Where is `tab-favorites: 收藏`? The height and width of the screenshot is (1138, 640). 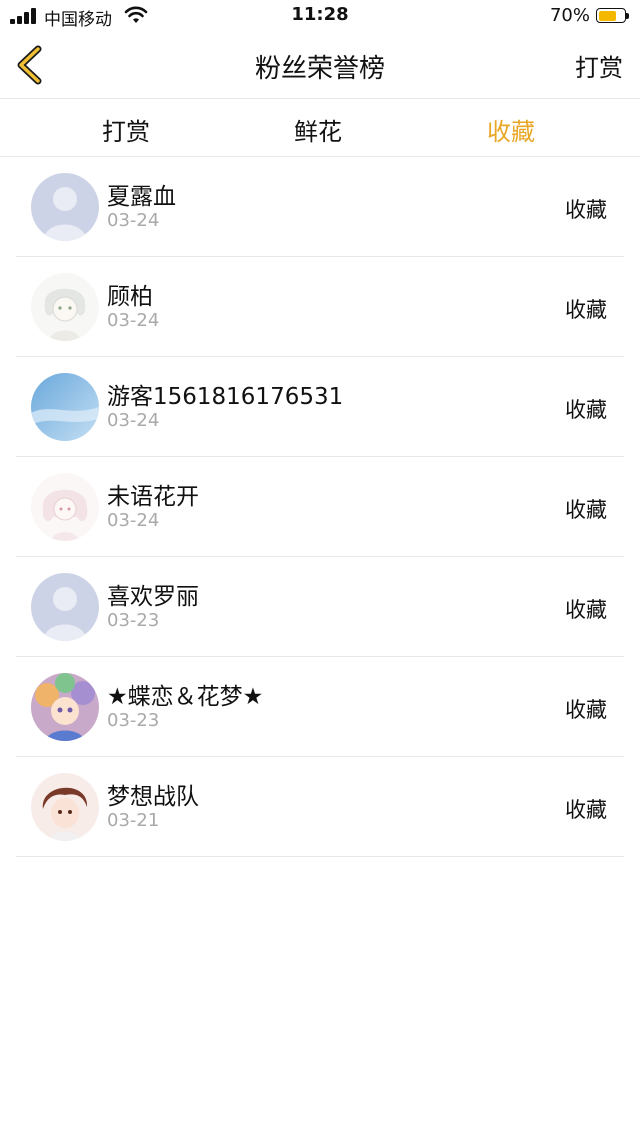 tab-favorites: 收藏 is located at coordinates (511, 129).